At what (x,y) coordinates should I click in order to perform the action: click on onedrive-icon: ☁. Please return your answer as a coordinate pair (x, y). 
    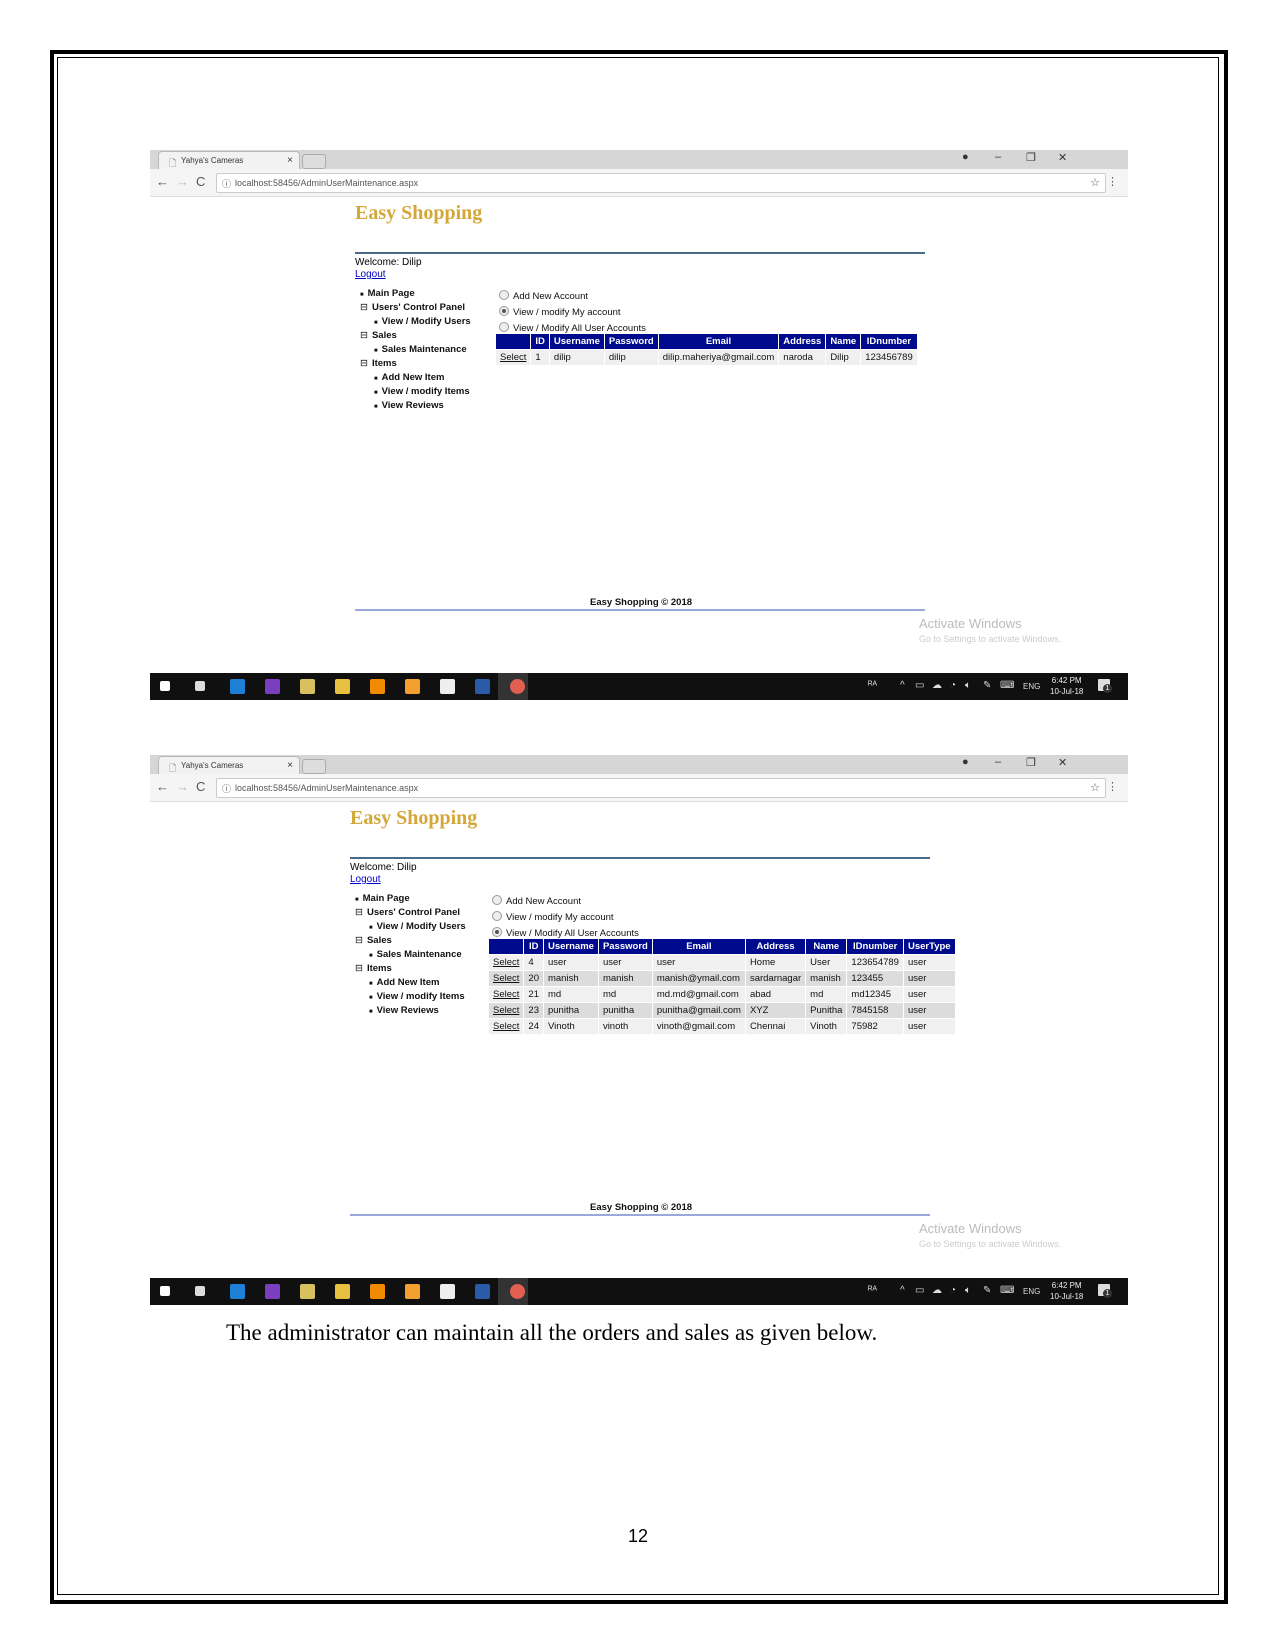
    Looking at the image, I should click on (937, 685).